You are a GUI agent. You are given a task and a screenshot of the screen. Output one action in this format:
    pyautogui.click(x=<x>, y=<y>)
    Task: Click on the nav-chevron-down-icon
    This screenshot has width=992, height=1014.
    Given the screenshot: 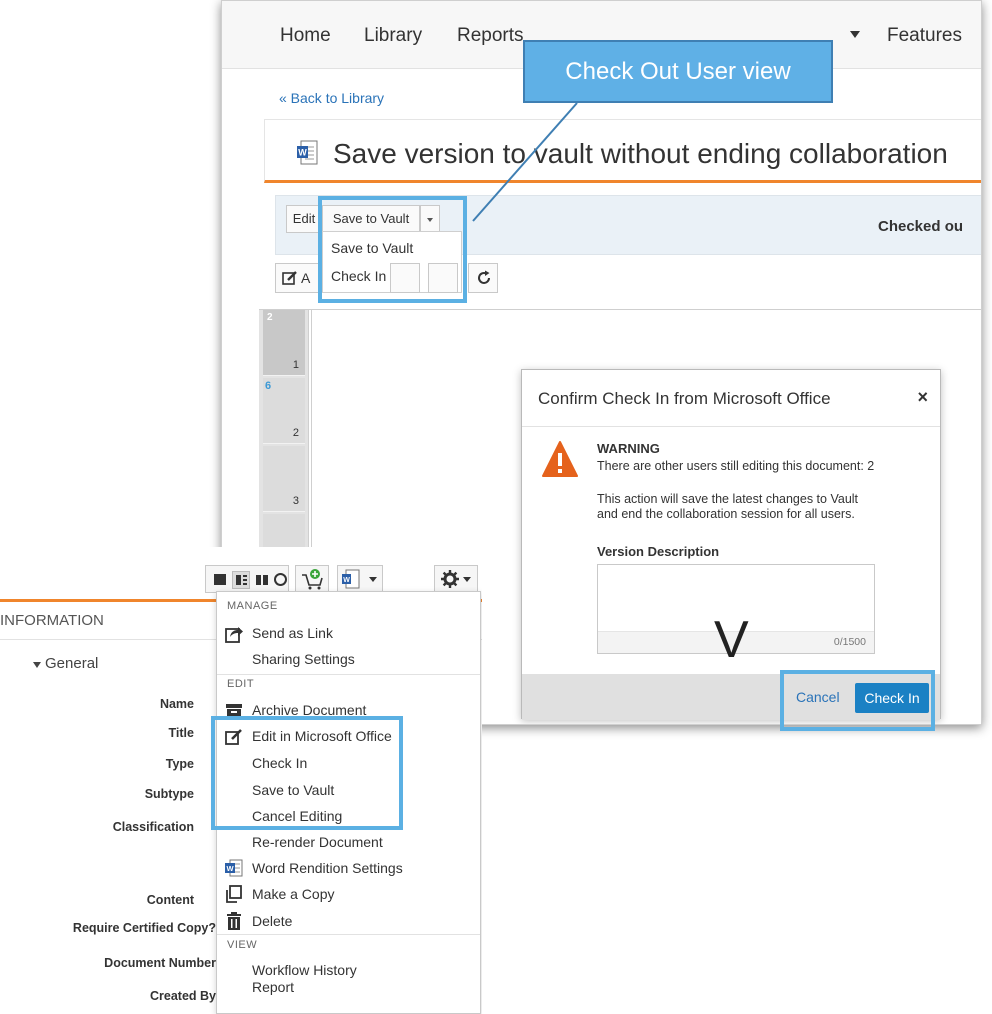 What is the action you would take?
    pyautogui.click(x=855, y=34)
    